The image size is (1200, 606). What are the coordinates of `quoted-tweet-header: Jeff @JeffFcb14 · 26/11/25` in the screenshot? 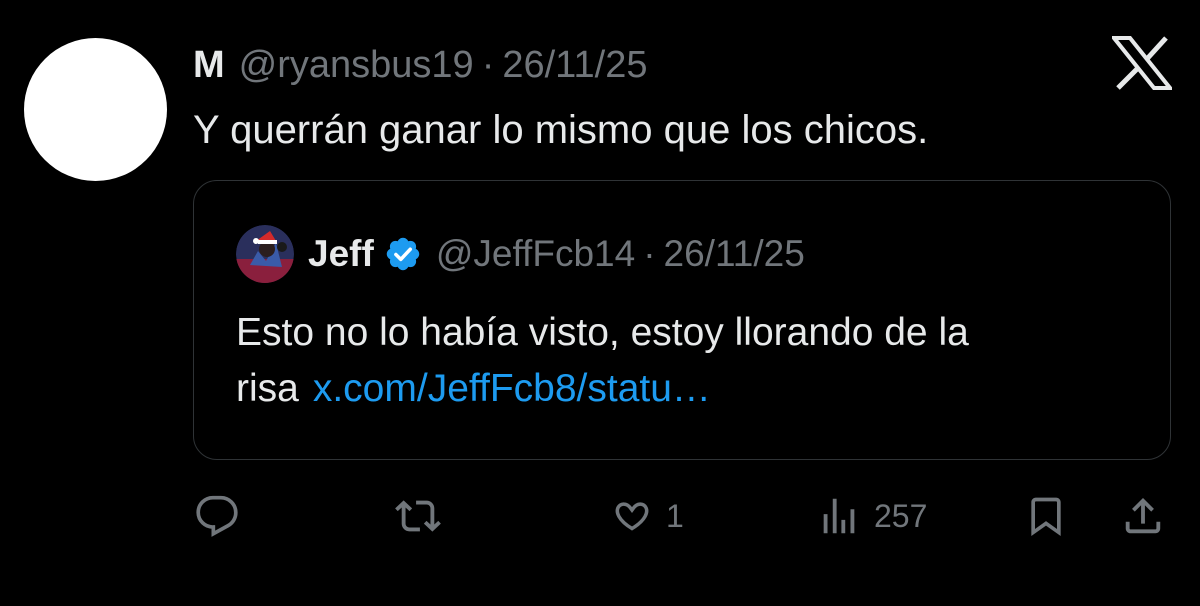 It's located at (556, 254).